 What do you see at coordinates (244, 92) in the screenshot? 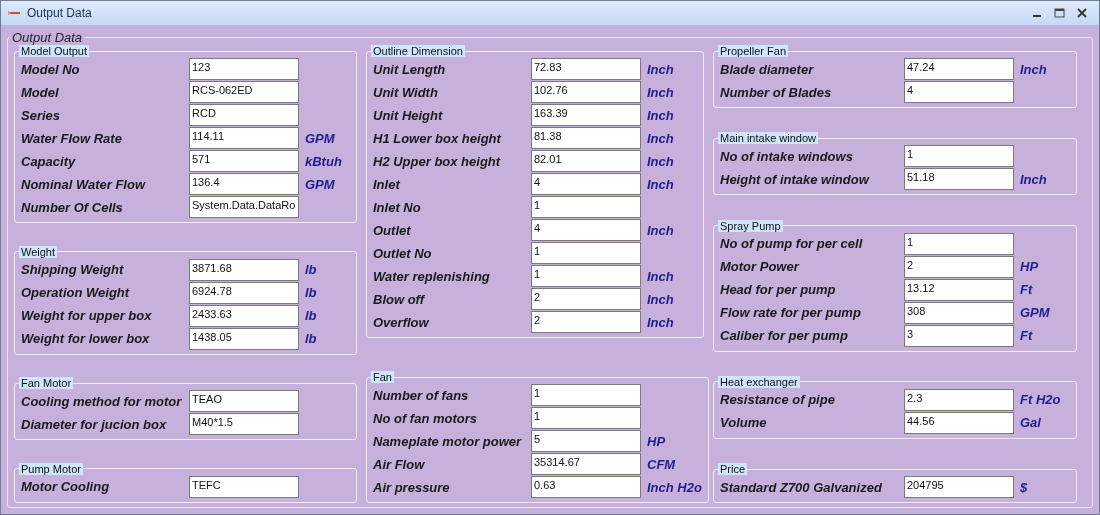
I see `input-field: RCS-062ED` at bounding box center [244, 92].